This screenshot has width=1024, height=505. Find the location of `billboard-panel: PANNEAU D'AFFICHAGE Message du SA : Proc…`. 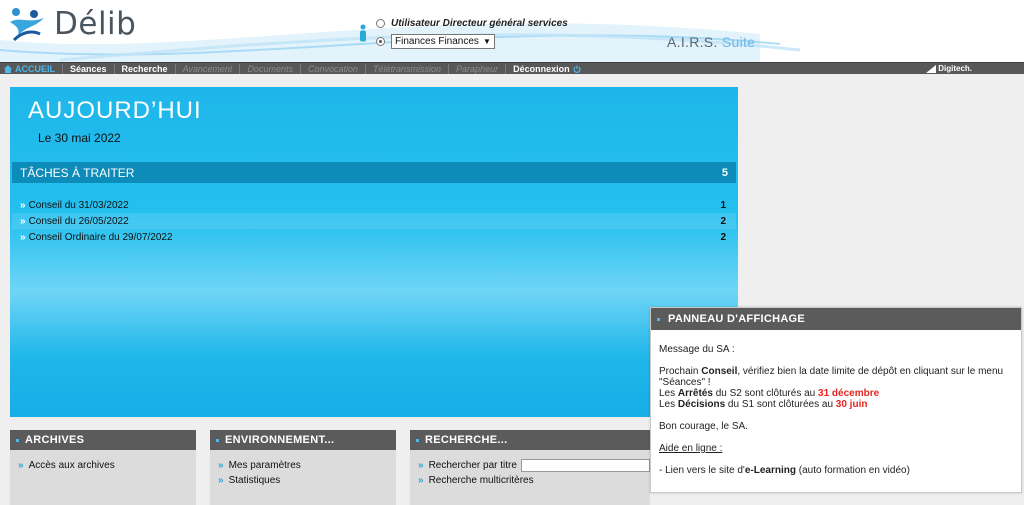

billboard-panel: PANNEAU D'AFFICHAGE Message du SA : Proc… is located at coordinates (836, 400).